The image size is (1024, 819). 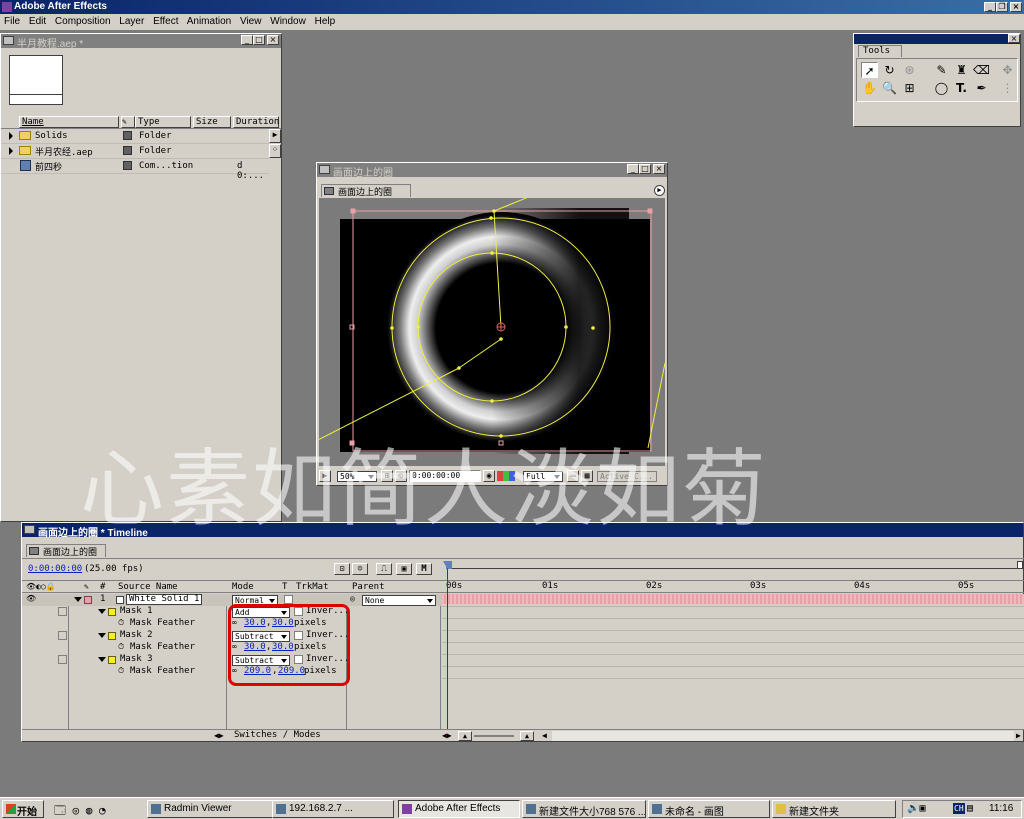 I want to click on layer-duration-bar, so click(x=733, y=599).